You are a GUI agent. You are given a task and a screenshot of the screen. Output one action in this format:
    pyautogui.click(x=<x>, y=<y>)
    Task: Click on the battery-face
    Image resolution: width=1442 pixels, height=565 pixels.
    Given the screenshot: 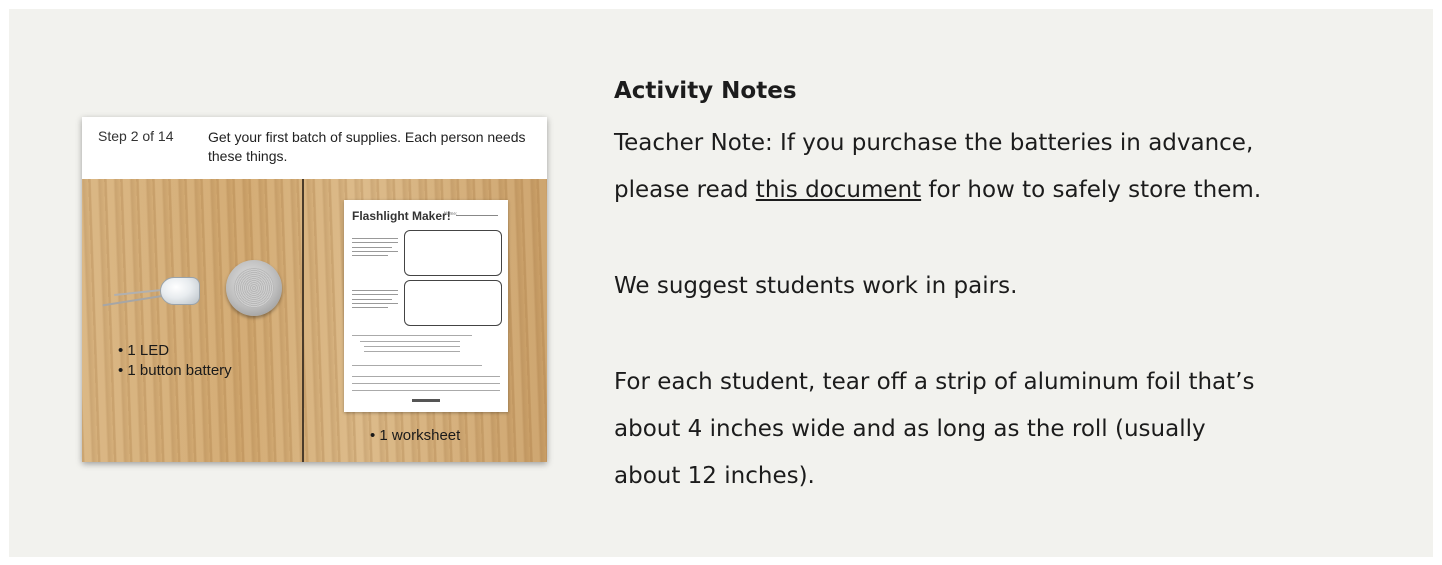 What is the action you would take?
    pyautogui.click(x=254, y=288)
    